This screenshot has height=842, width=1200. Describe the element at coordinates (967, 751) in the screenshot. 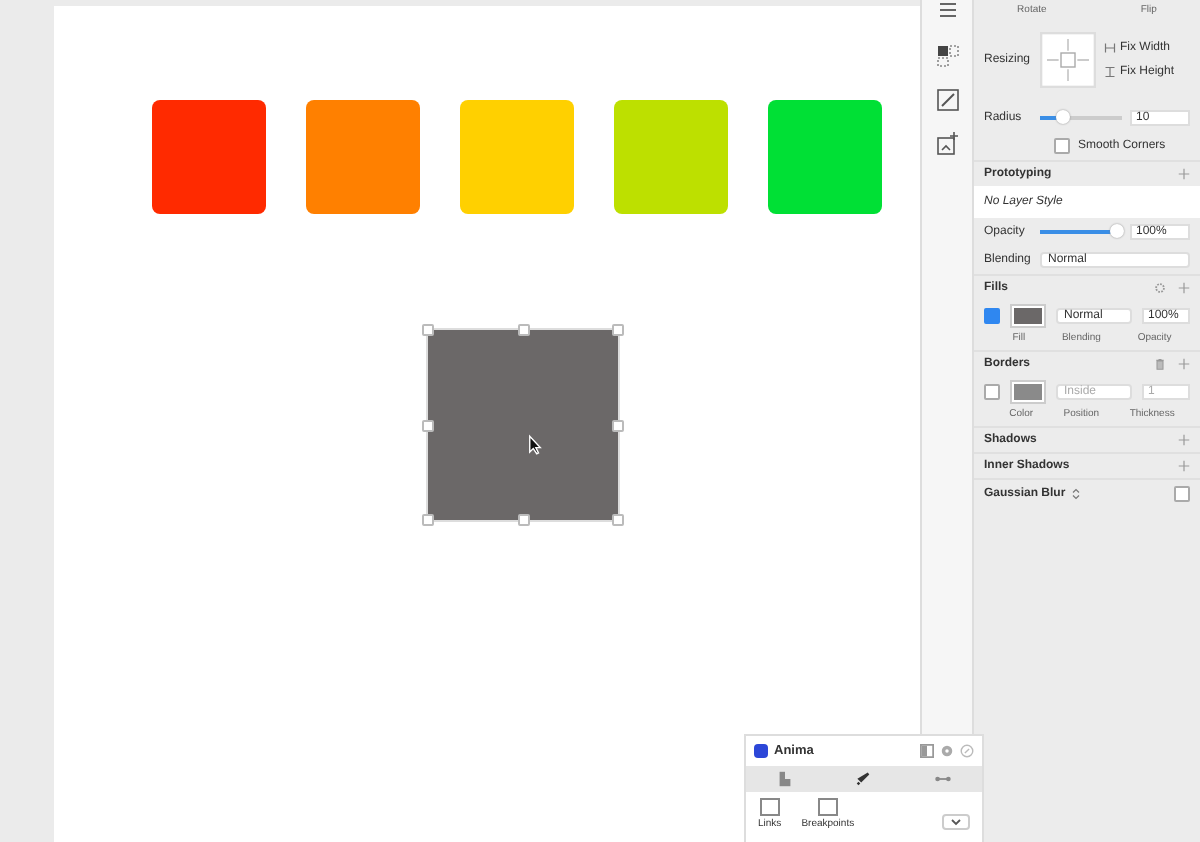

I see `close-icon` at that location.